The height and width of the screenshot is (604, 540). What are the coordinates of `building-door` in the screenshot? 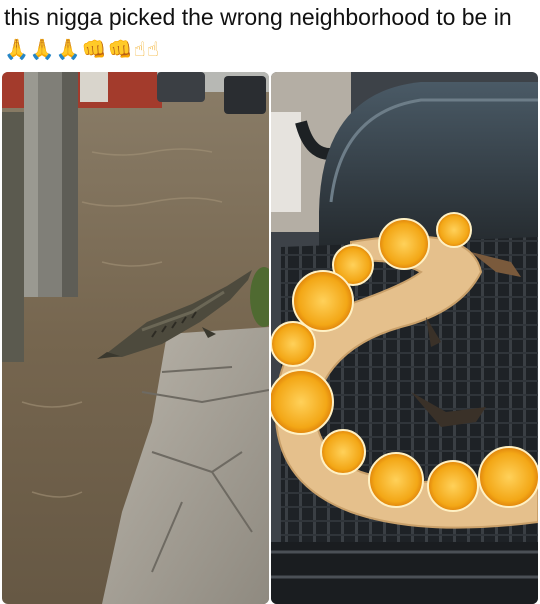 It's located at (94, 87).